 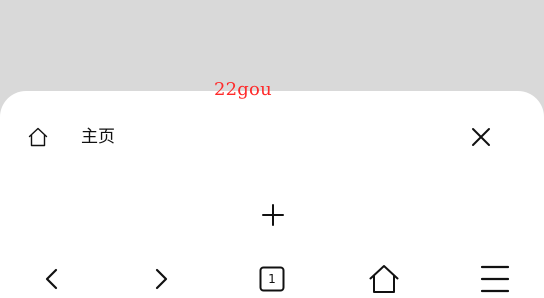 I want to click on bottom-toolbar: 1, so click(x=272, y=279).